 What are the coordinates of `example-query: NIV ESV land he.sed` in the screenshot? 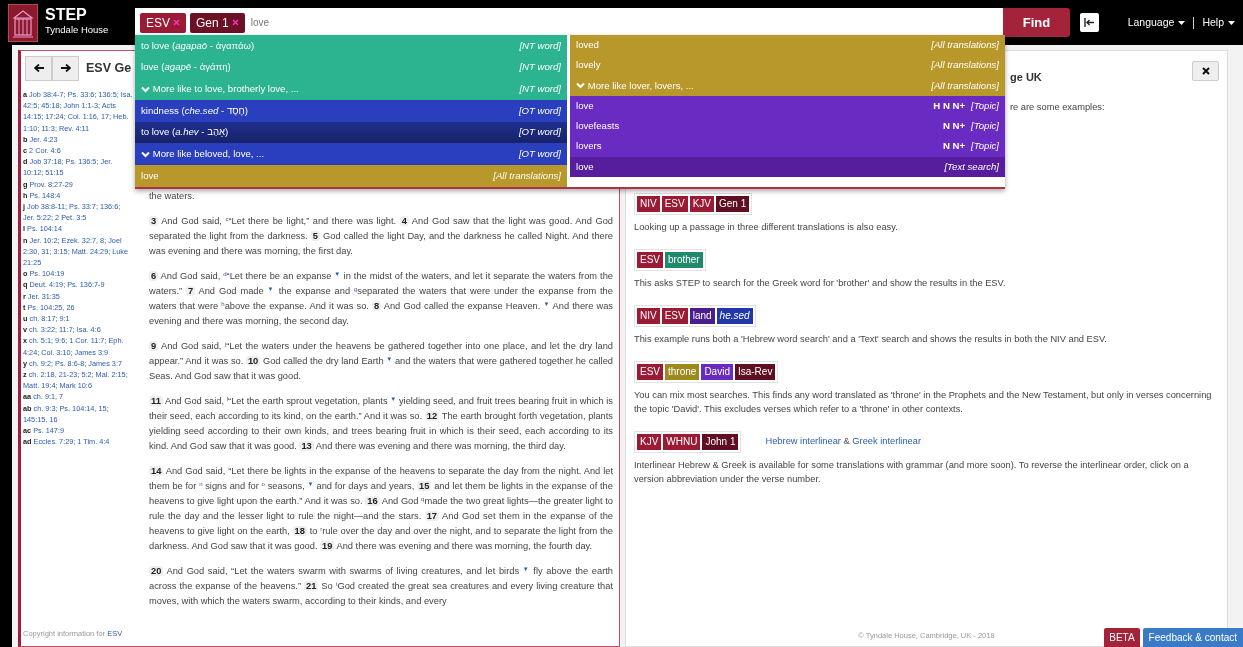 It's located at (695, 315).